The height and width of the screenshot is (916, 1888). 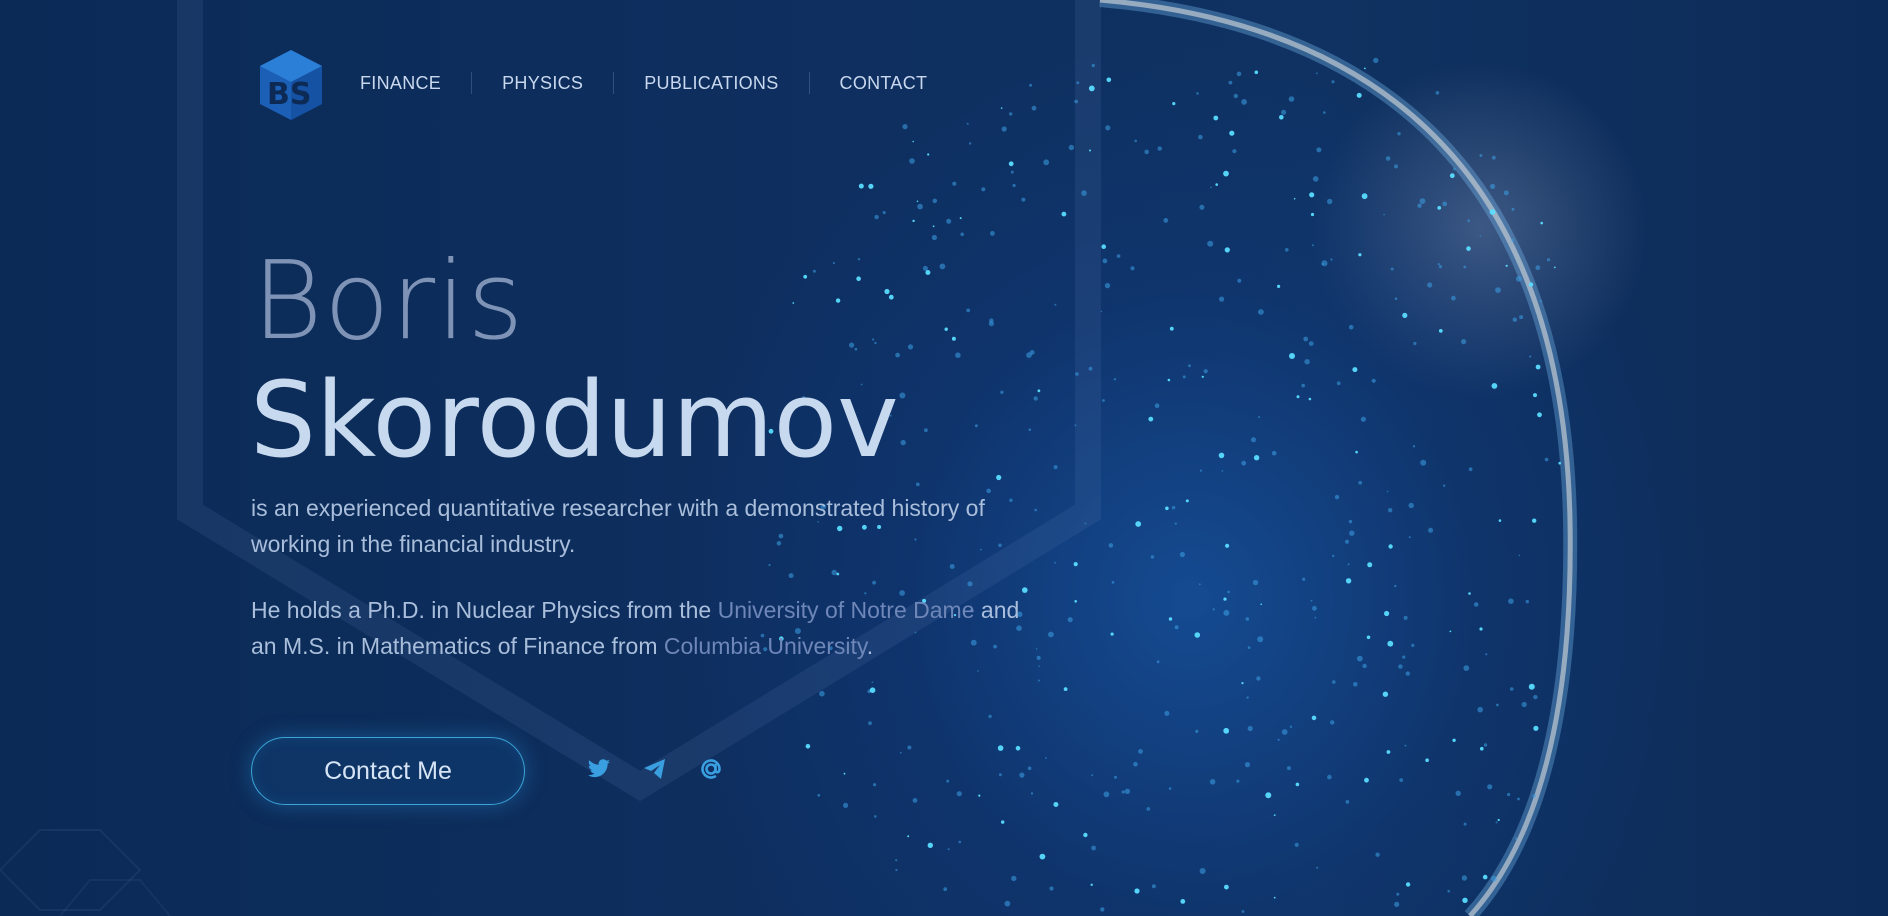 What do you see at coordinates (388, 301) in the screenshot?
I see `hero-first-name: Boris` at bounding box center [388, 301].